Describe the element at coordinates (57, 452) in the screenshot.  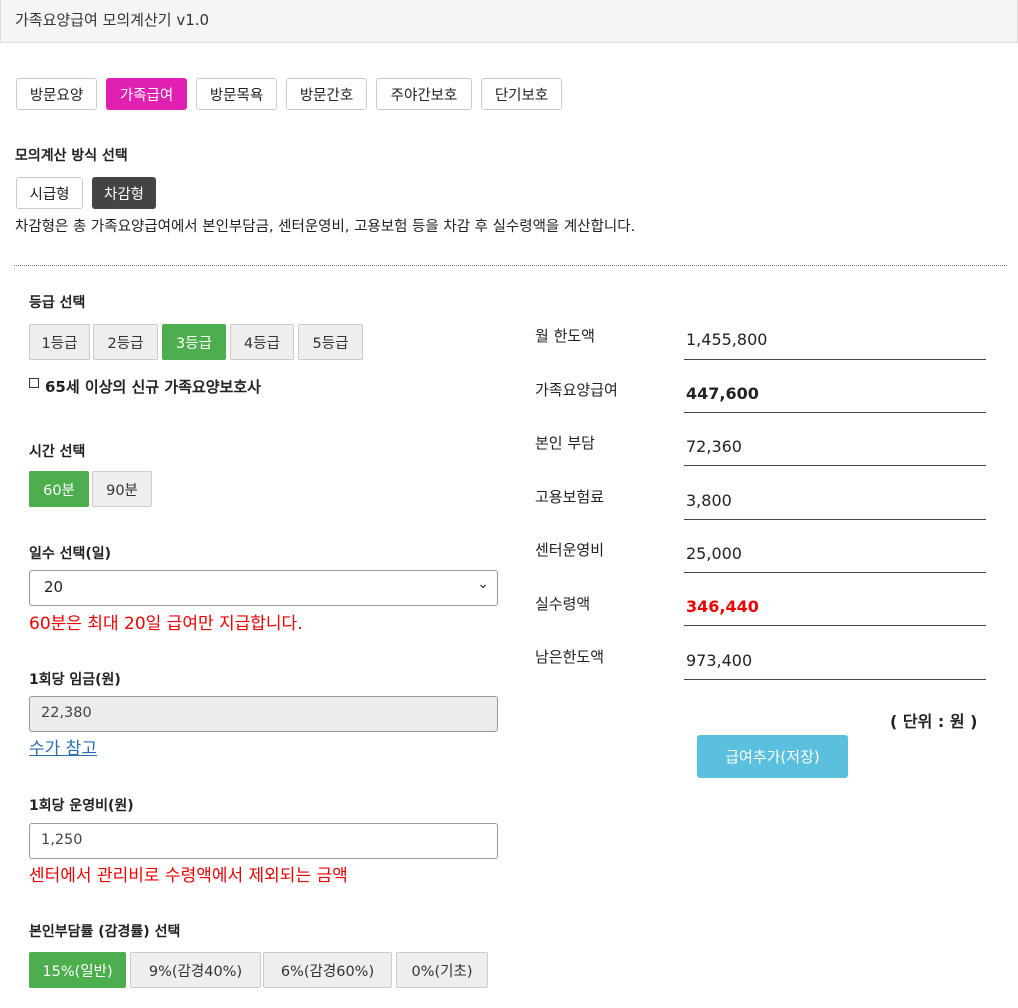
I see `time-section-label: 시간 선택` at that location.